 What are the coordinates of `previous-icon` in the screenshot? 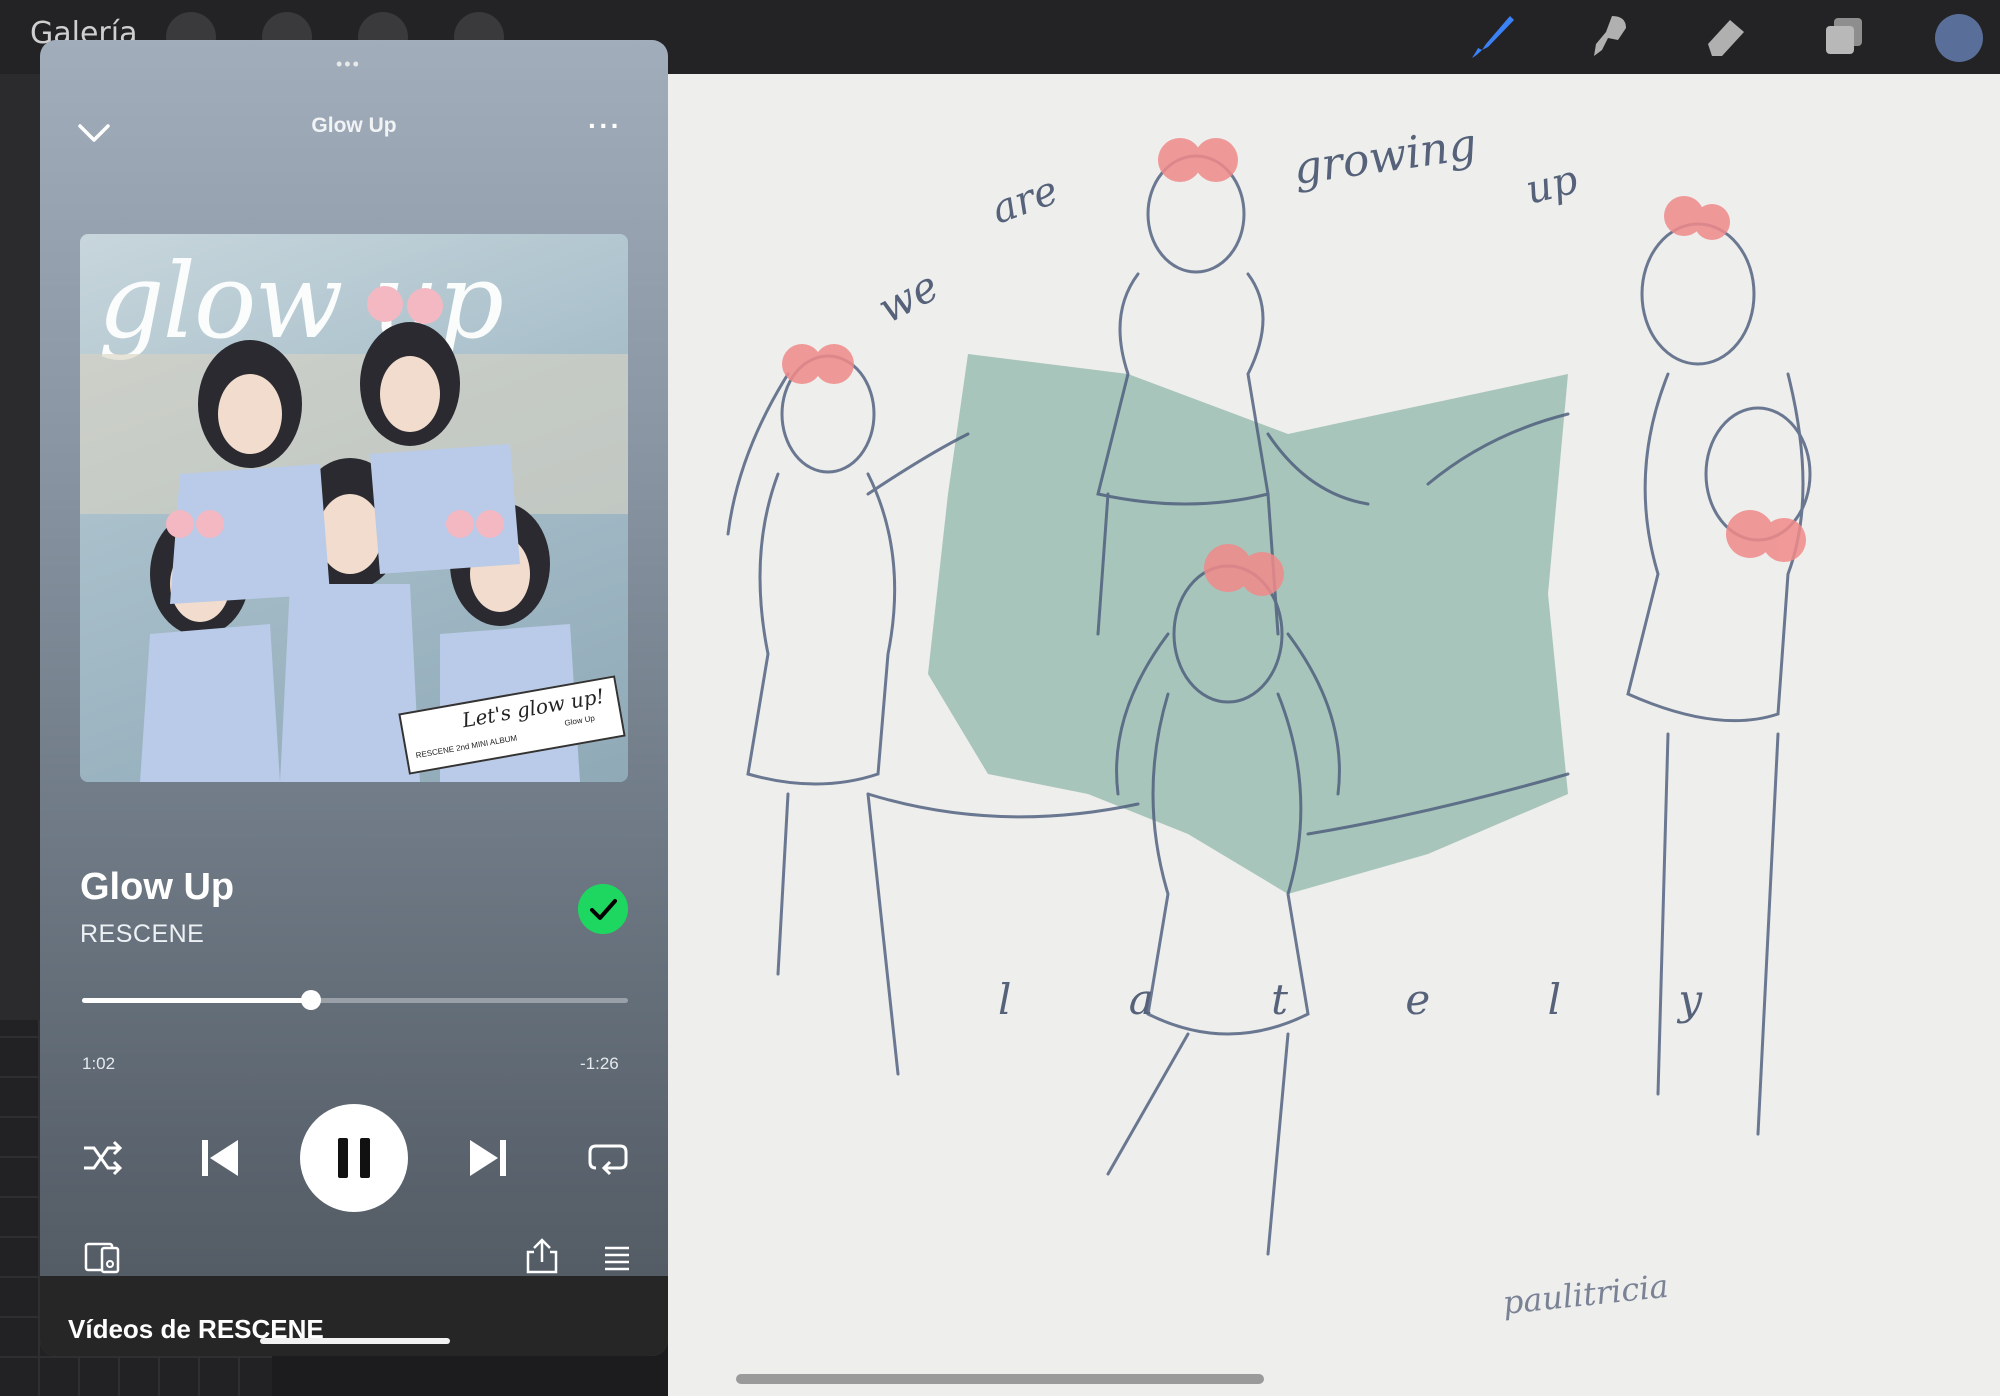 It's located at (220, 1158).